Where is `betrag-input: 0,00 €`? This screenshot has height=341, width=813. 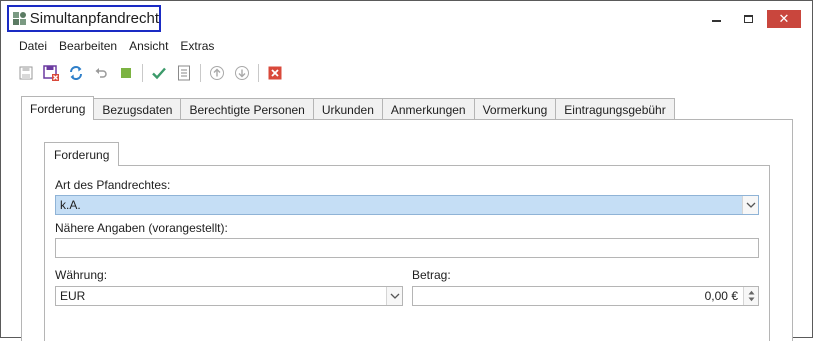 betrag-input: 0,00 € is located at coordinates (585, 296).